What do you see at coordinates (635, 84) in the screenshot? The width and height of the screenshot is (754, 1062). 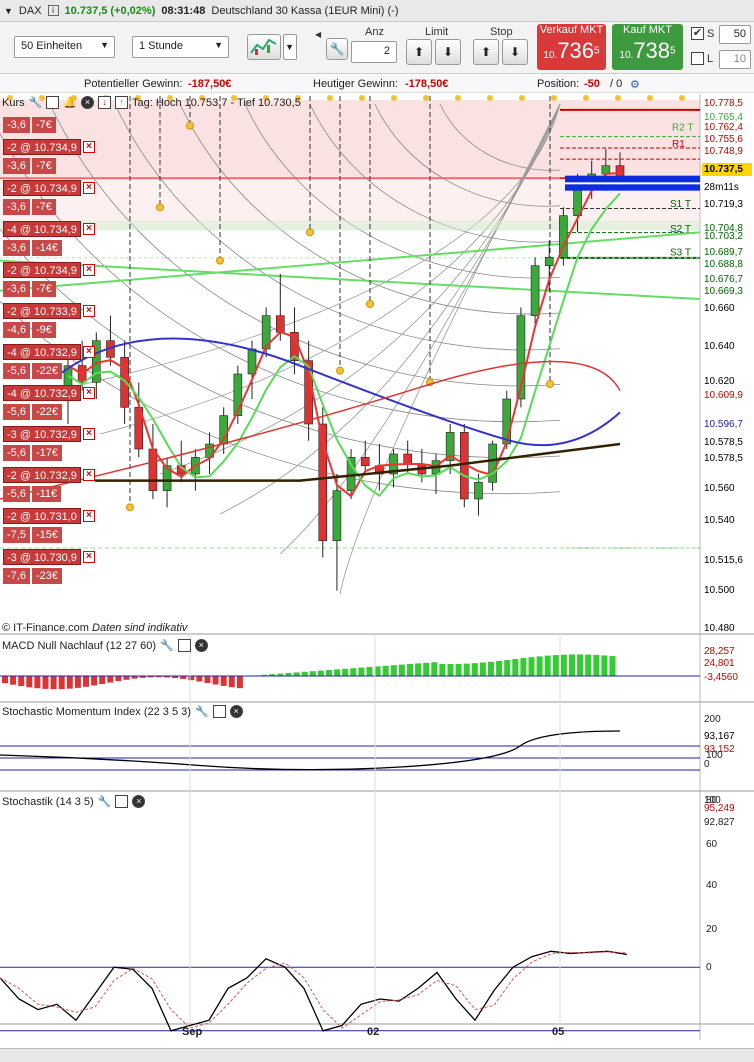 I see `gears-icon: ⚙` at bounding box center [635, 84].